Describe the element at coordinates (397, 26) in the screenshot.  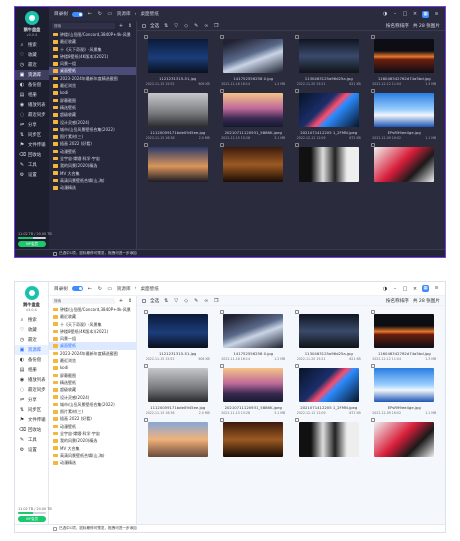
I see `sort-label: 按名称排序` at that location.